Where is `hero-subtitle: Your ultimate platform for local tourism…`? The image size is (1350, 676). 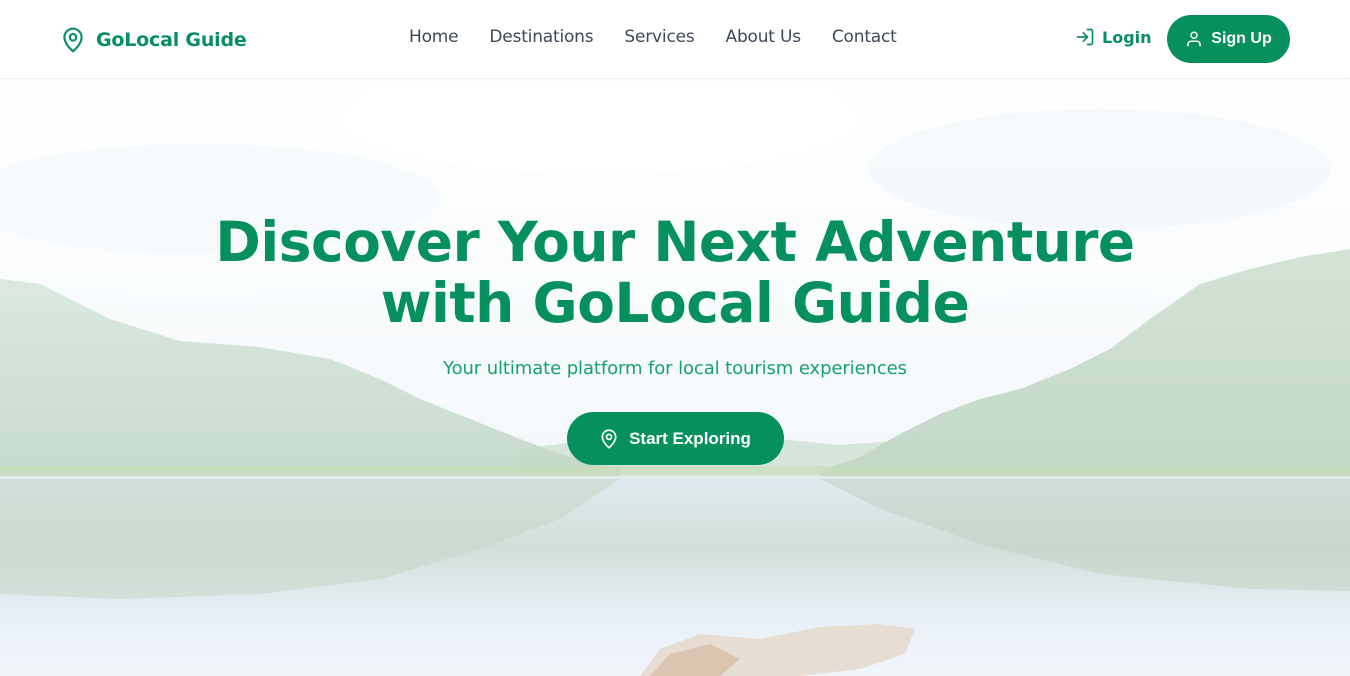 hero-subtitle: Your ultimate platform for local tourism… is located at coordinates (675, 368).